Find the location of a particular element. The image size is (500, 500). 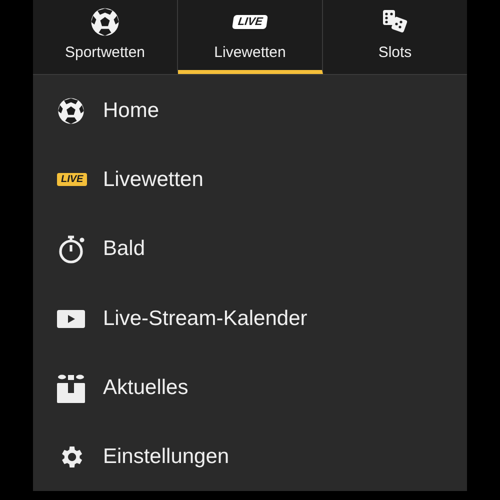

menu-item: Einstellungen is located at coordinates (166, 457).